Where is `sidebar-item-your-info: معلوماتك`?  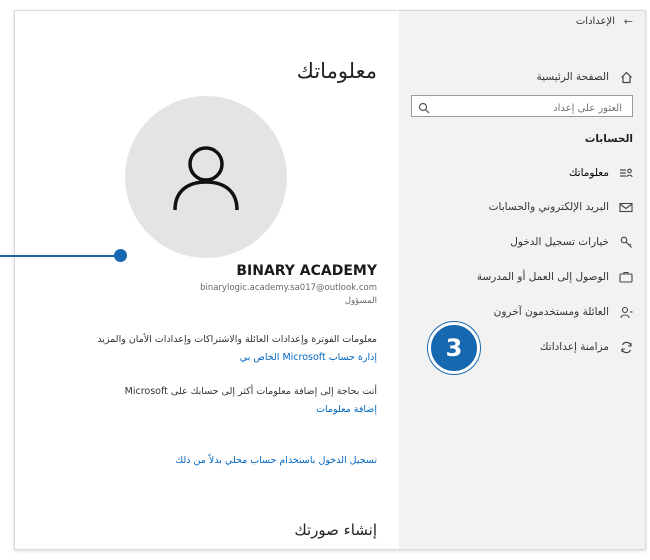 sidebar-item-your-info: معلوماتك is located at coordinates (522, 173).